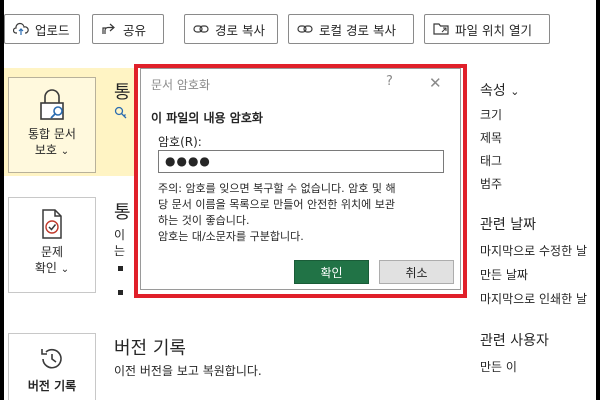  Describe the element at coordinates (52, 224) in the screenshot. I see `document-check-icon` at that location.